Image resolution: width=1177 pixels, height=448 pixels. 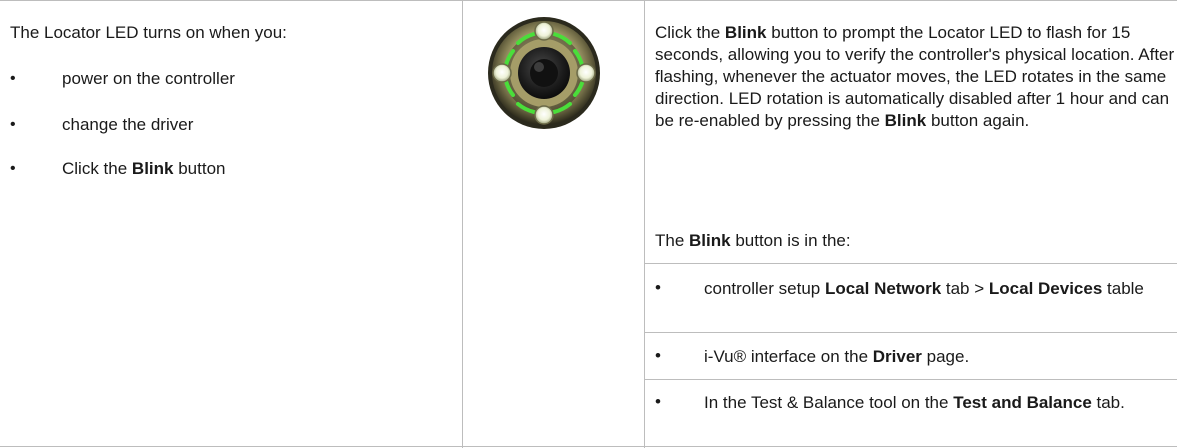 I want to click on list-item-label: change the driver, so click(x=128, y=124).